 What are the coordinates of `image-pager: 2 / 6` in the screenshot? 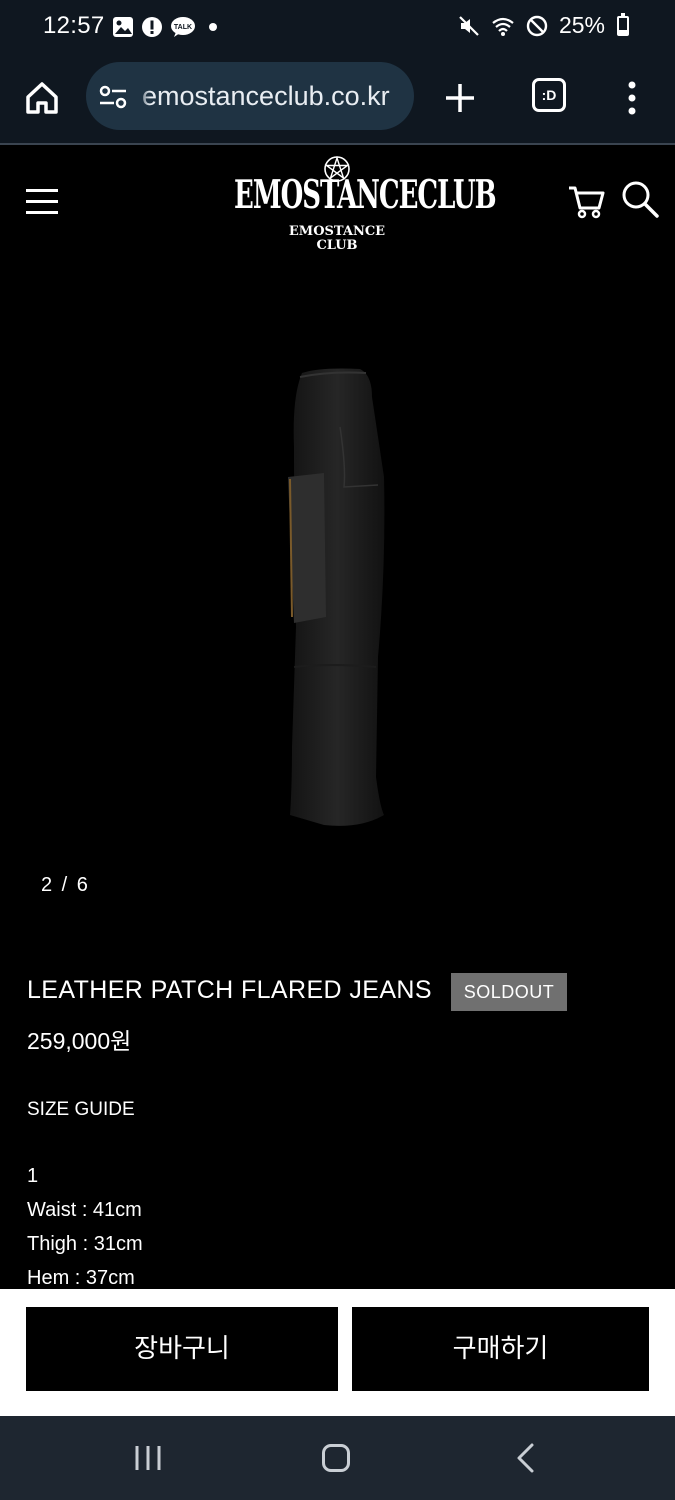 It's located at (65, 885).